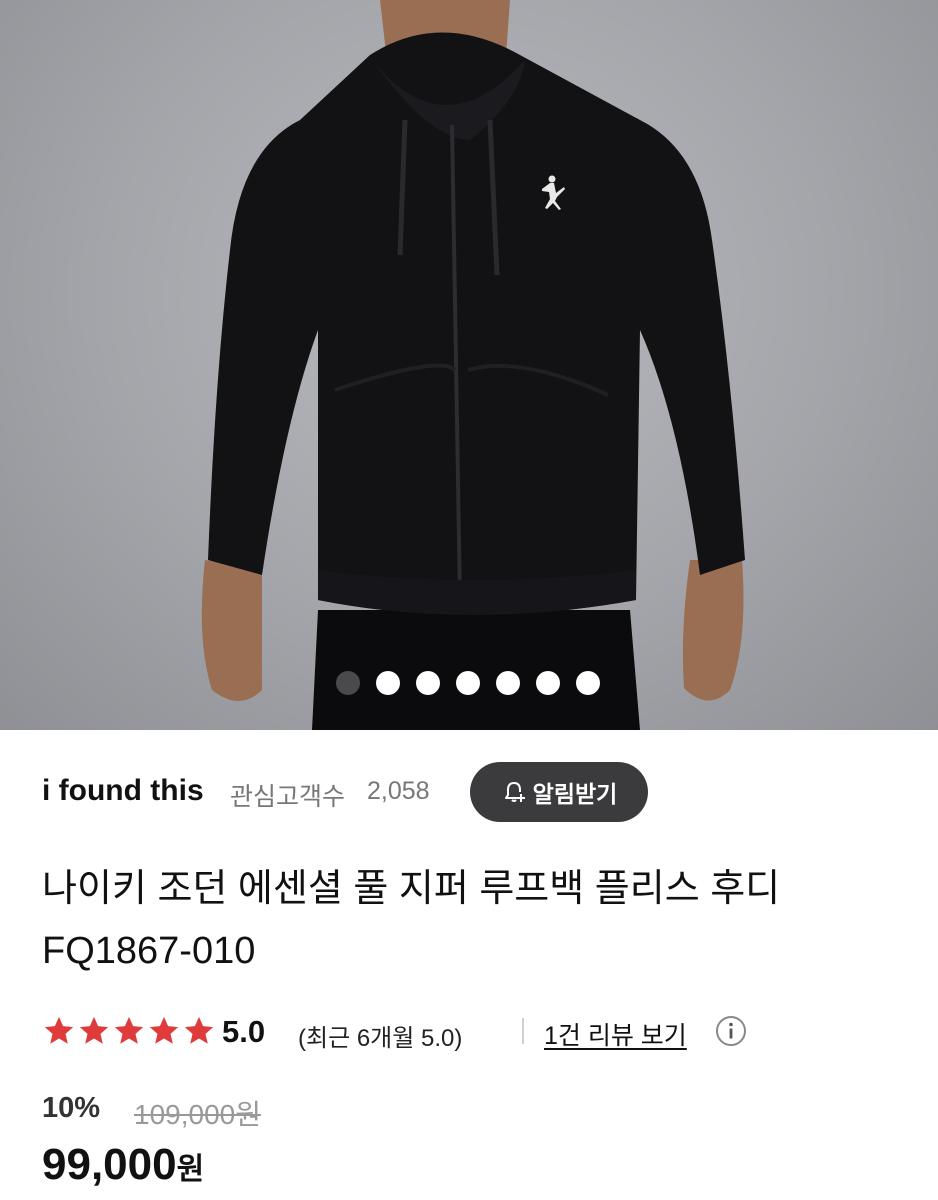 The width and height of the screenshot is (938, 1200). Describe the element at coordinates (411, 920) in the screenshot. I see `product-title: 나이키 조던 에센셜 풀 지퍼 루프백 플리스 후디 FQ1867-010` at that location.